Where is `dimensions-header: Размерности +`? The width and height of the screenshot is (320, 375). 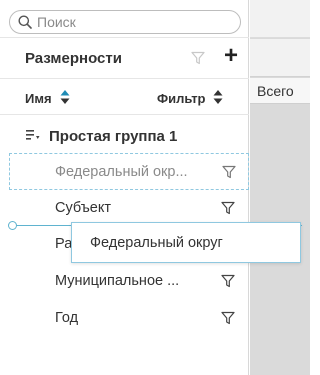 dimensions-header: Размерности + is located at coordinates (124, 58).